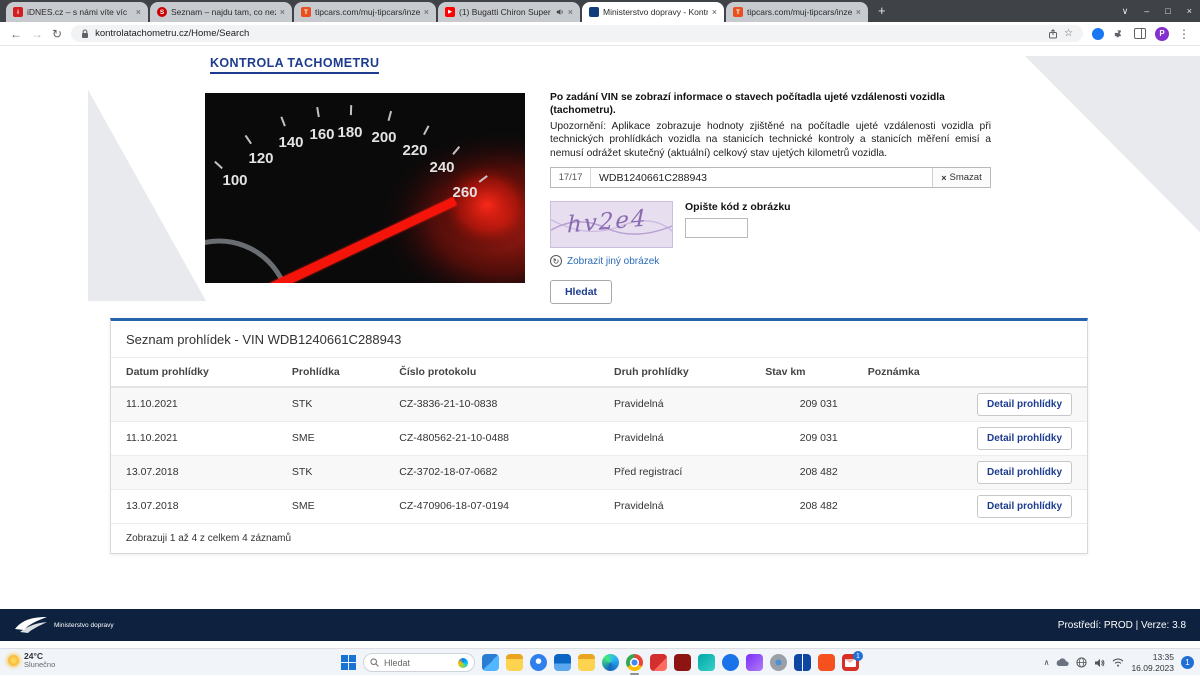 Image resolution: width=1200 pixels, height=676 pixels. I want to click on search-highlights-icon, so click(463, 663).